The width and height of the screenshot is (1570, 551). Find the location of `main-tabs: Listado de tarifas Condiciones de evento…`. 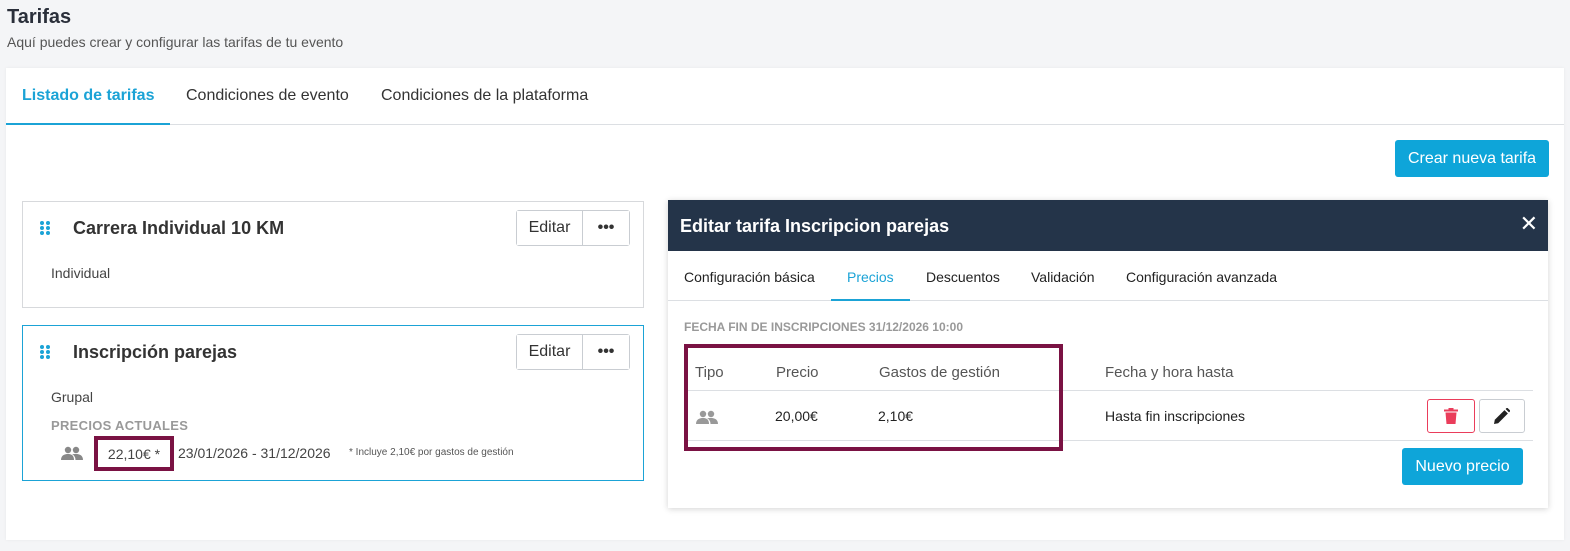

main-tabs: Listado de tarifas Condiciones de evento… is located at coordinates (785, 96).